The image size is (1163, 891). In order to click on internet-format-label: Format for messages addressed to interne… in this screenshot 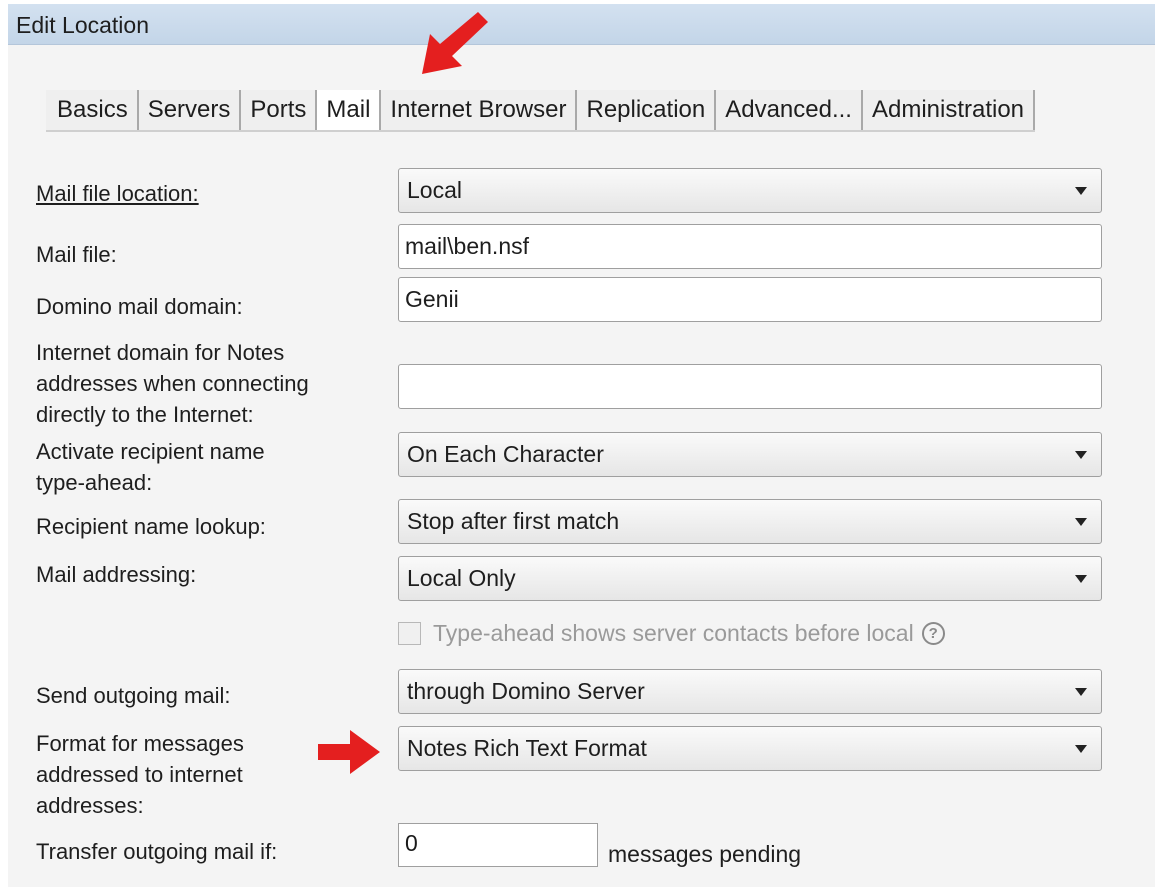, I will do `click(140, 774)`.